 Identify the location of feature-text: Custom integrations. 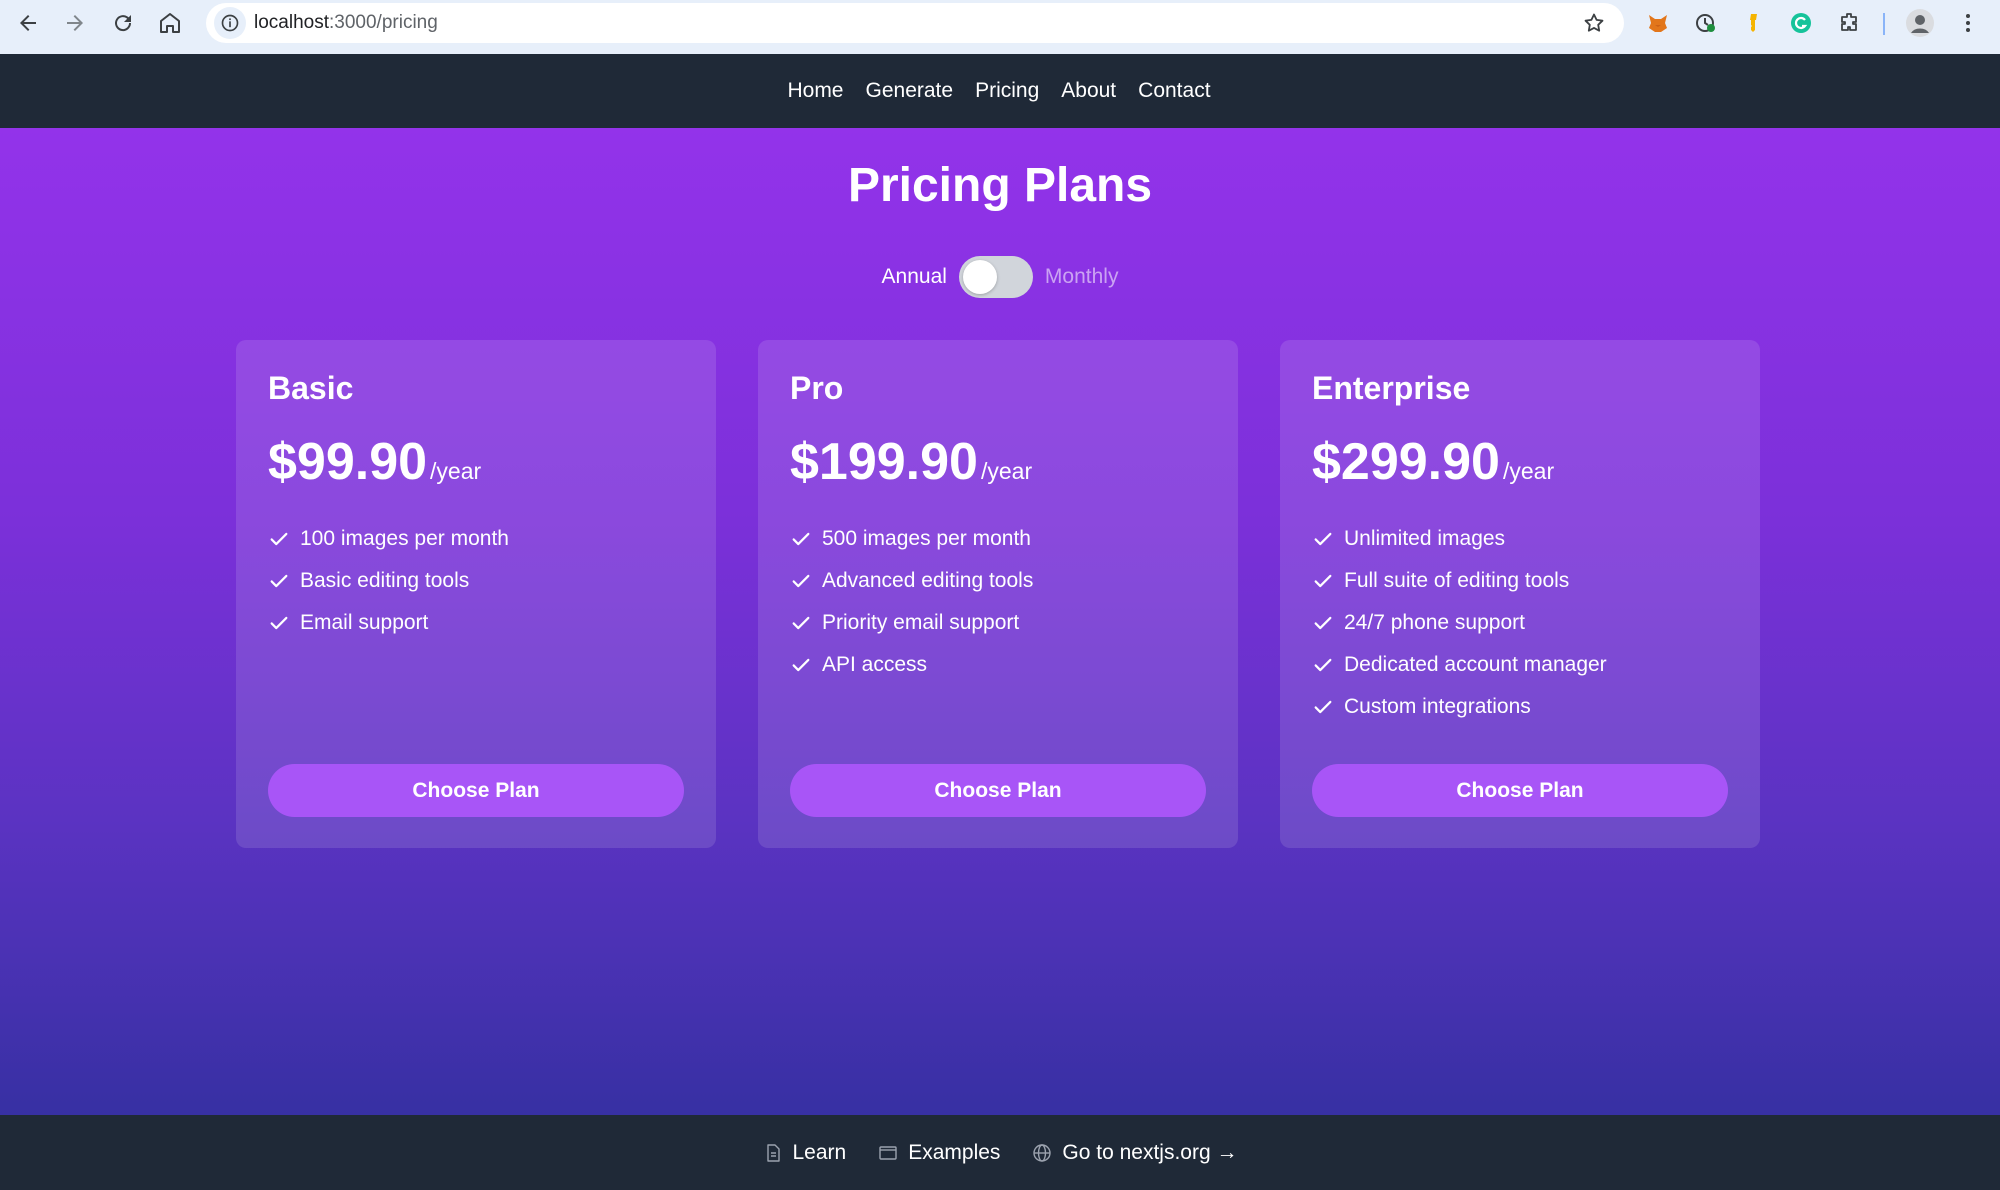
(1437, 706).